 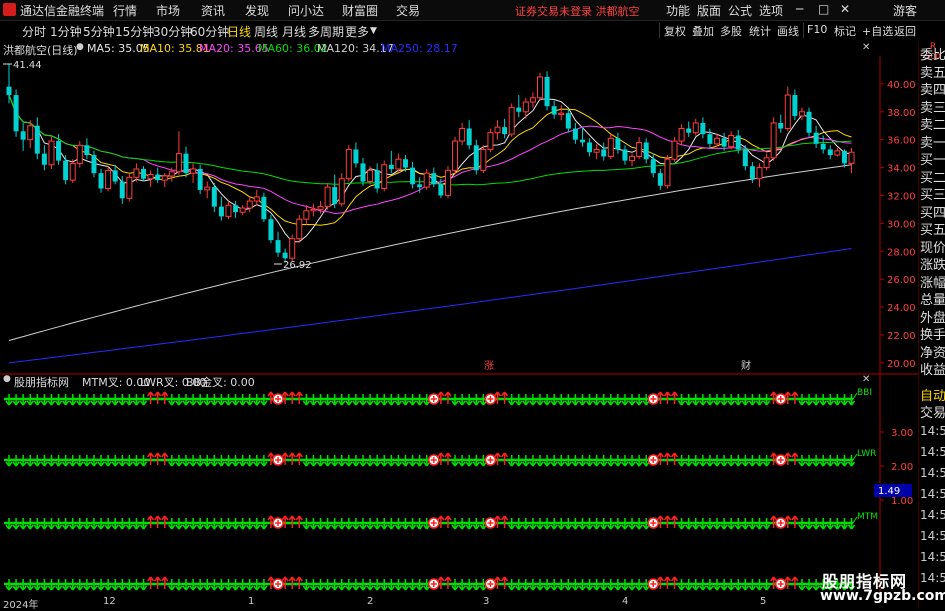 What do you see at coordinates (62, 11) in the screenshot?
I see `app-title: 通达信金融终端` at bounding box center [62, 11].